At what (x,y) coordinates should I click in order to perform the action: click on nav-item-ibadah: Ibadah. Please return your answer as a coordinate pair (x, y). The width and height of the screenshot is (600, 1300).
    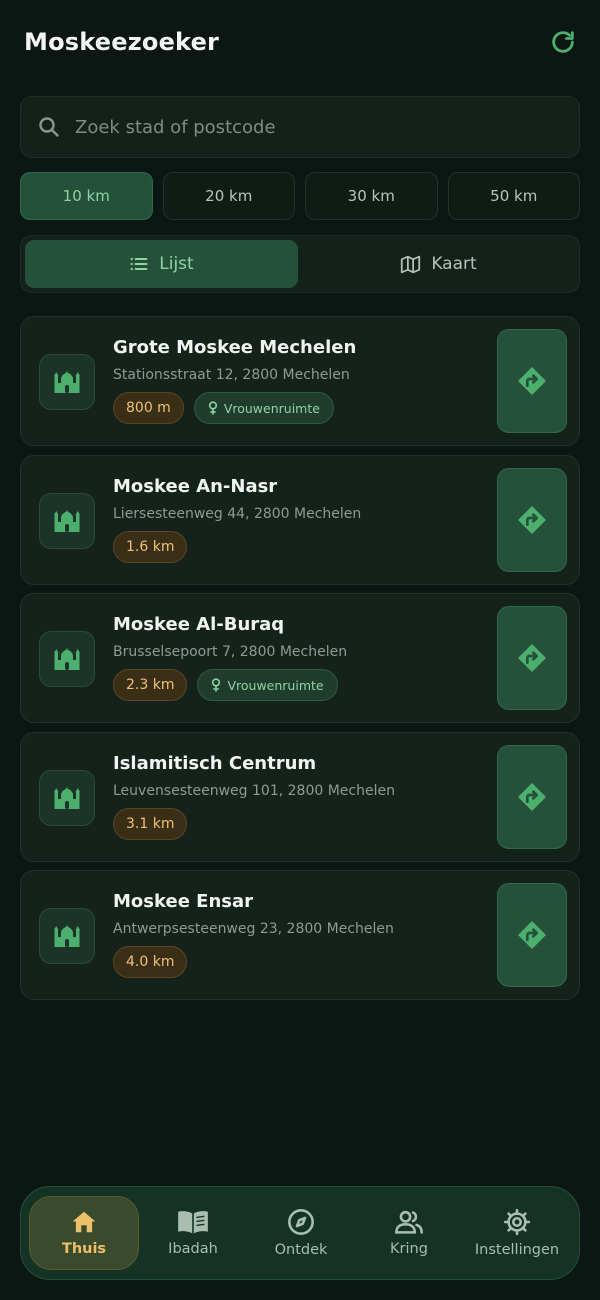
    Looking at the image, I should click on (193, 1233).